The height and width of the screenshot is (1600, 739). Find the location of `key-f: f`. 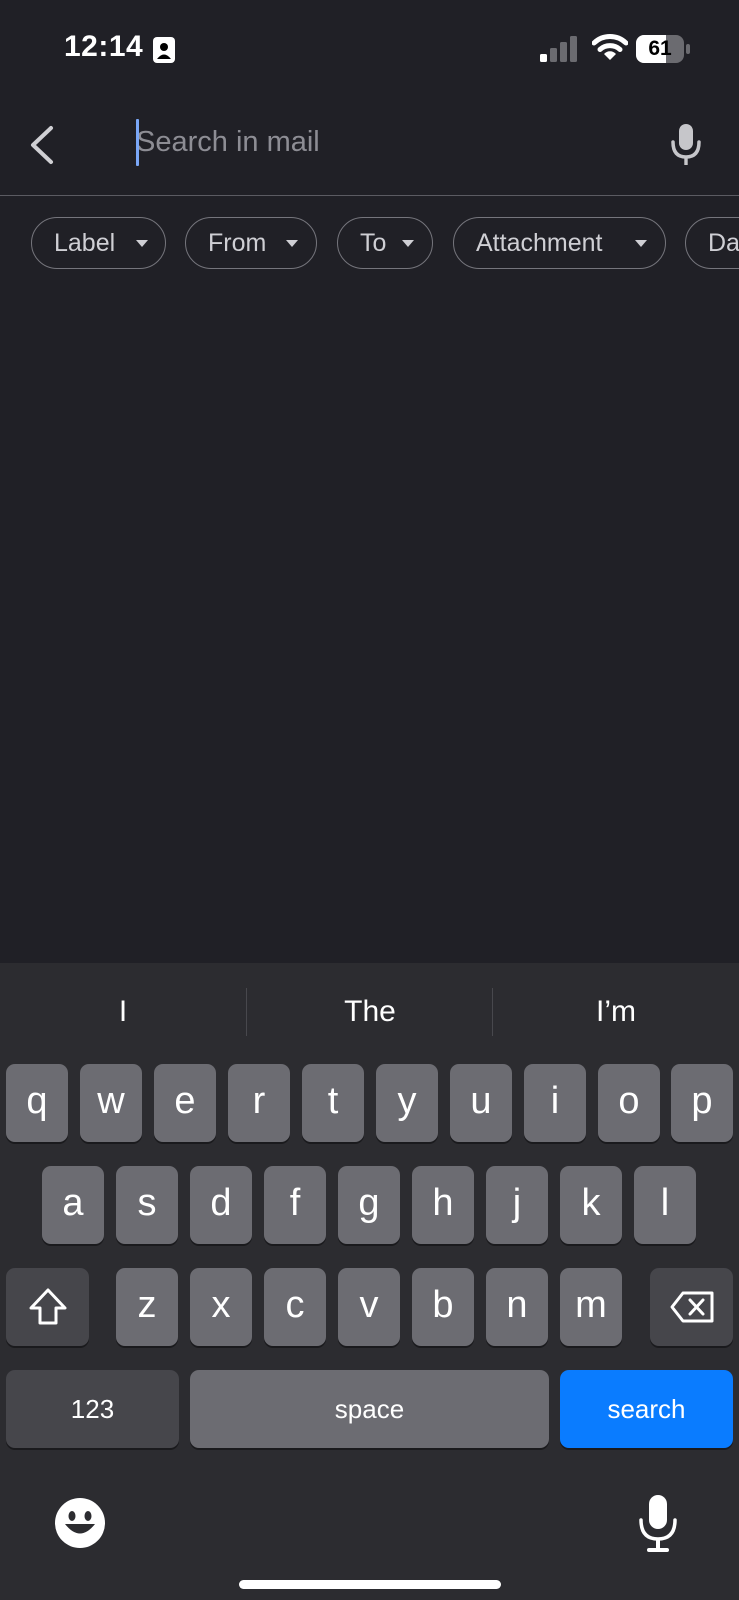

key-f: f is located at coordinates (295, 1205).